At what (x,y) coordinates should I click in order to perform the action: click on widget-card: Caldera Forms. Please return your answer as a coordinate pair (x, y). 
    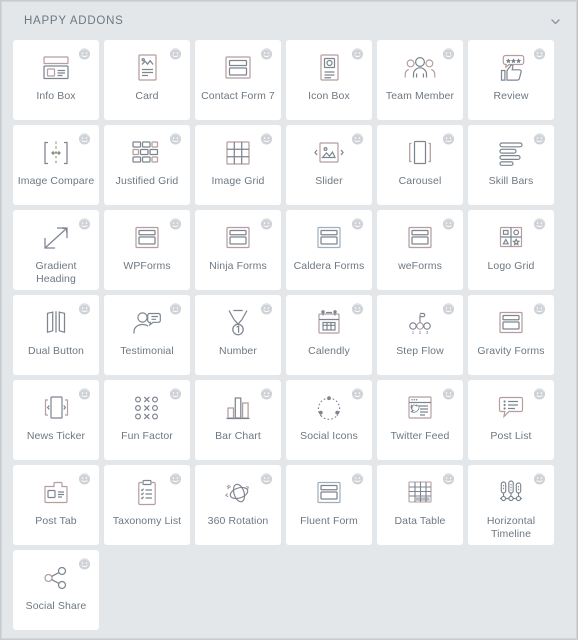
    Looking at the image, I should click on (329, 250).